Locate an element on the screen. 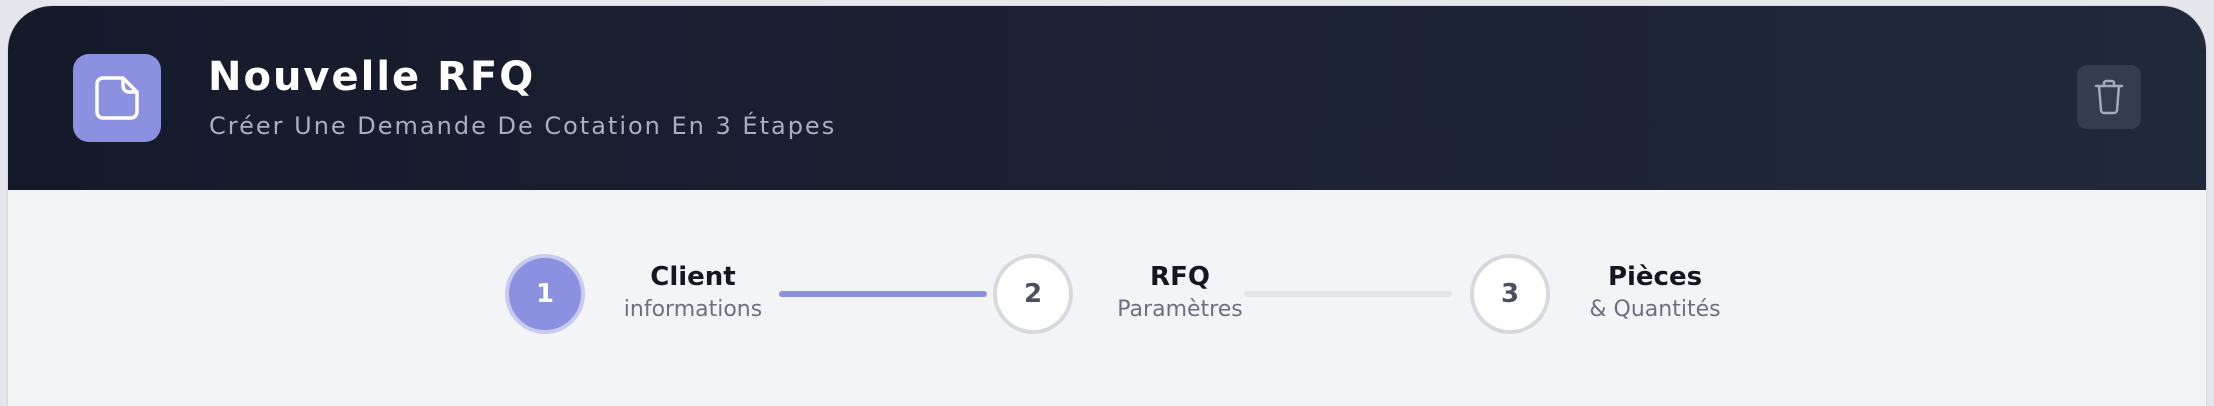 Image resolution: width=2214 pixels, height=406 pixels. step-1-circle: 1 is located at coordinates (545, 294).